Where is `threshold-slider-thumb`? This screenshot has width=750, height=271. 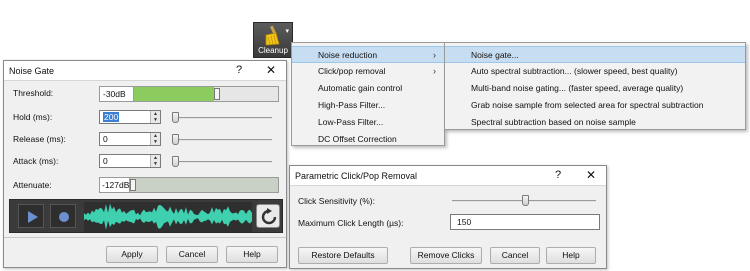
threshold-slider-thumb is located at coordinates (217, 94).